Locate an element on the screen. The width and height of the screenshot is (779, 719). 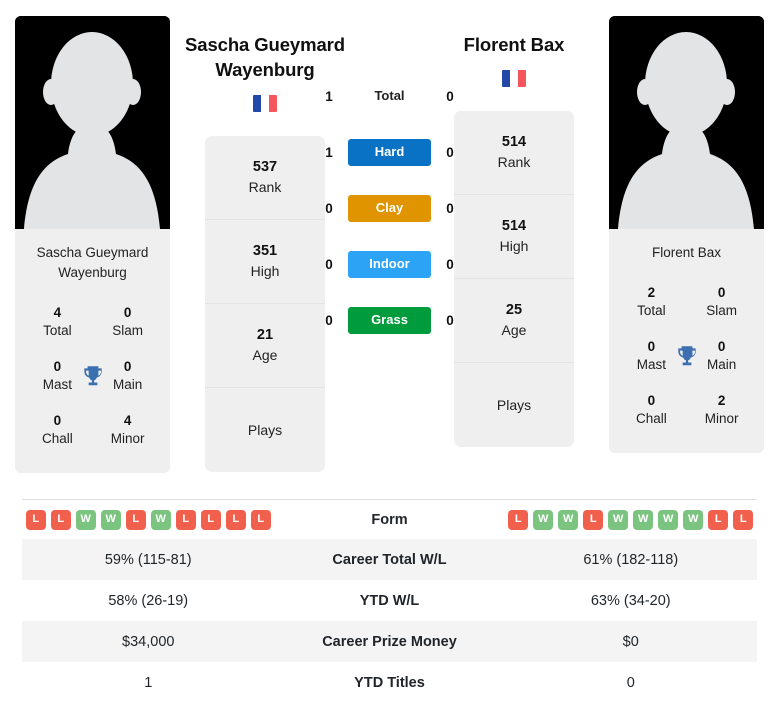
left-minor-titles: 4 Minor is located at coordinates (127, 430).